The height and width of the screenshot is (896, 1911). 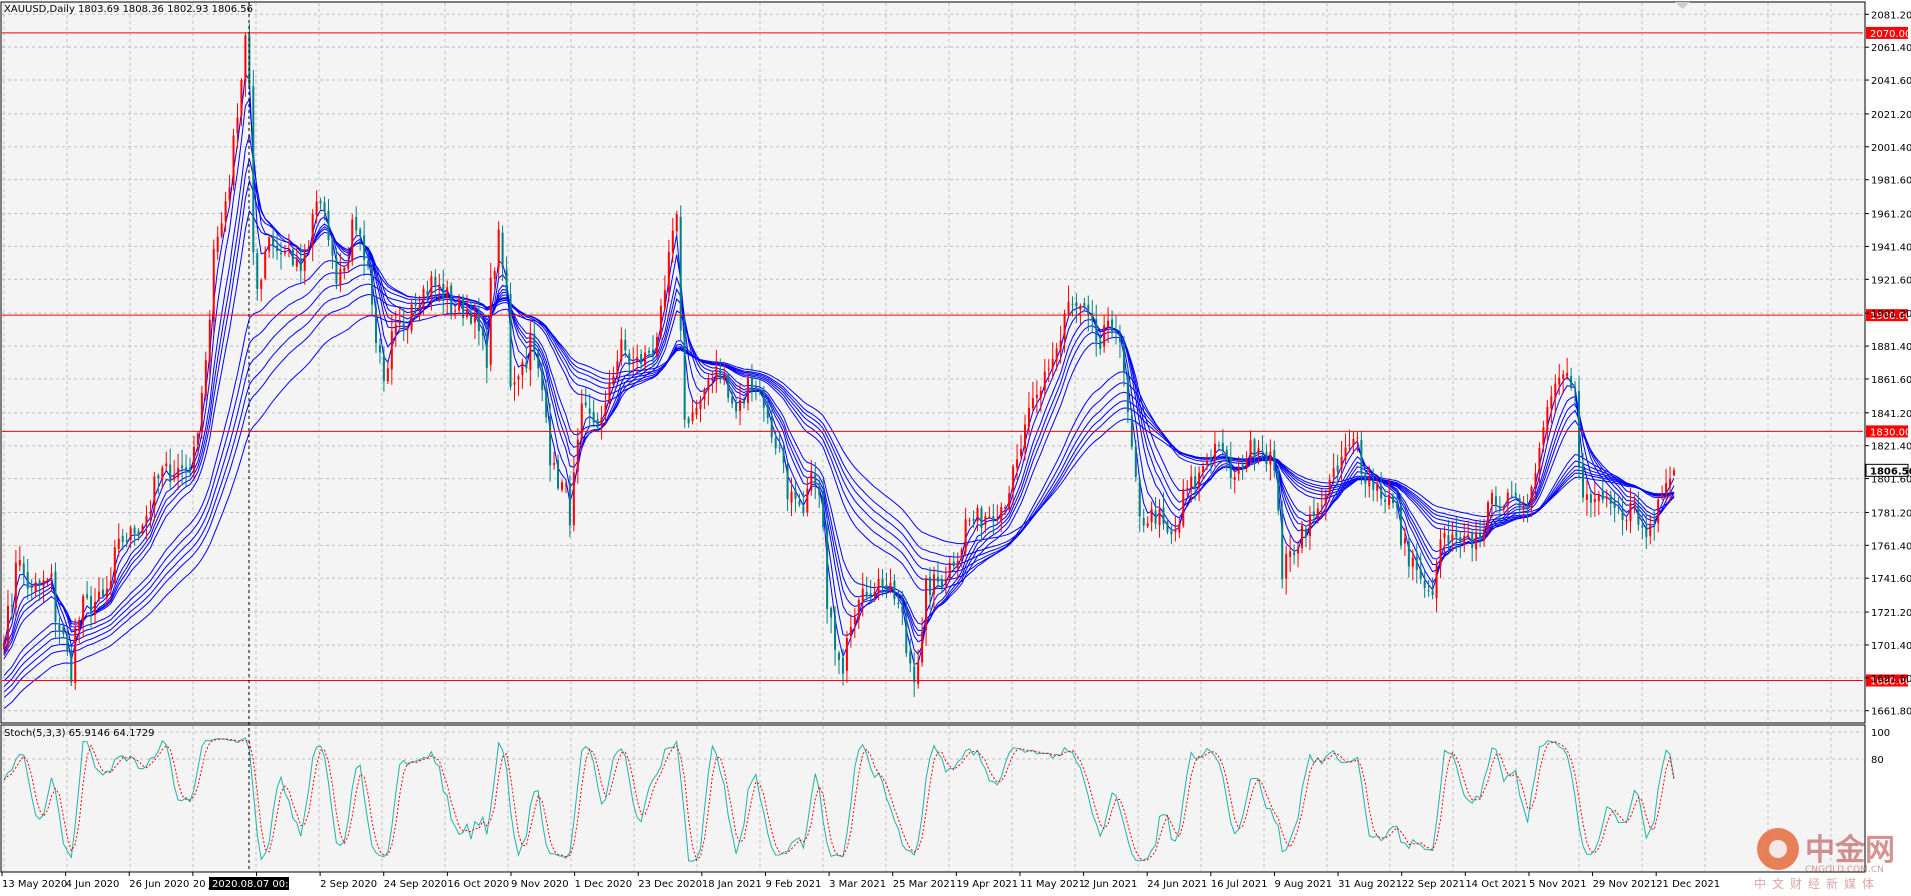 I want to click on price-tick-label: 2061.40, so click(x=1891, y=48).